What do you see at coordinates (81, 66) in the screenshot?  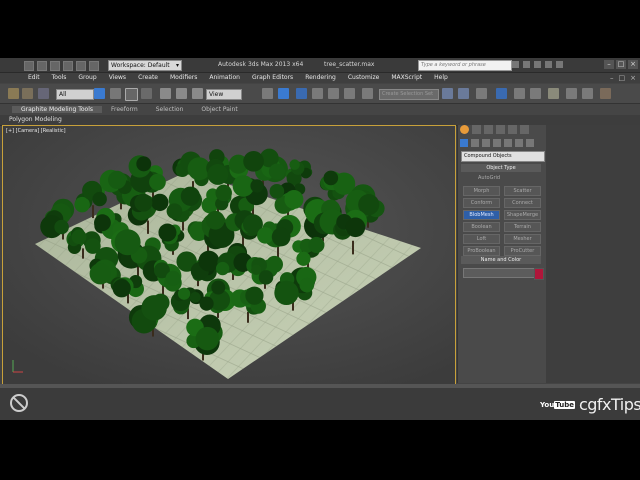 I see `redo-icon` at bounding box center [81, 66].